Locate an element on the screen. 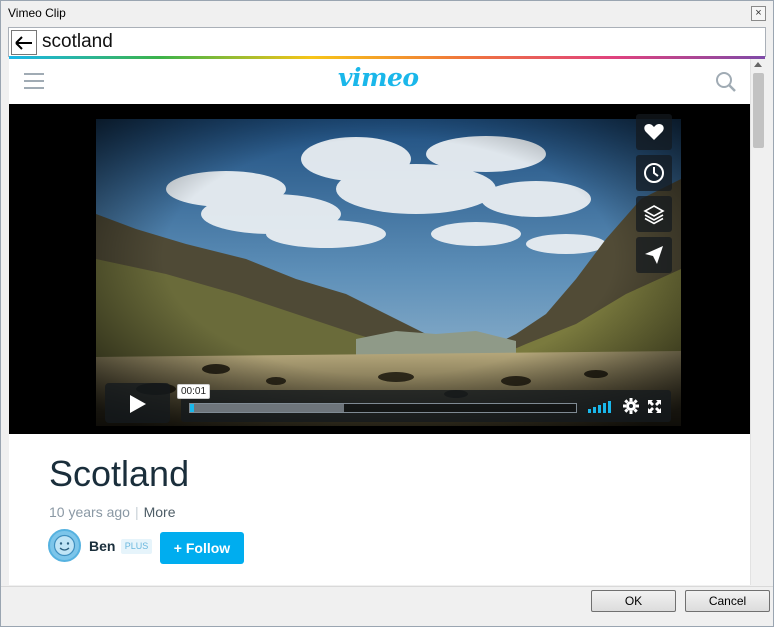  ok-button: OK is located at coordinates (633, 601).